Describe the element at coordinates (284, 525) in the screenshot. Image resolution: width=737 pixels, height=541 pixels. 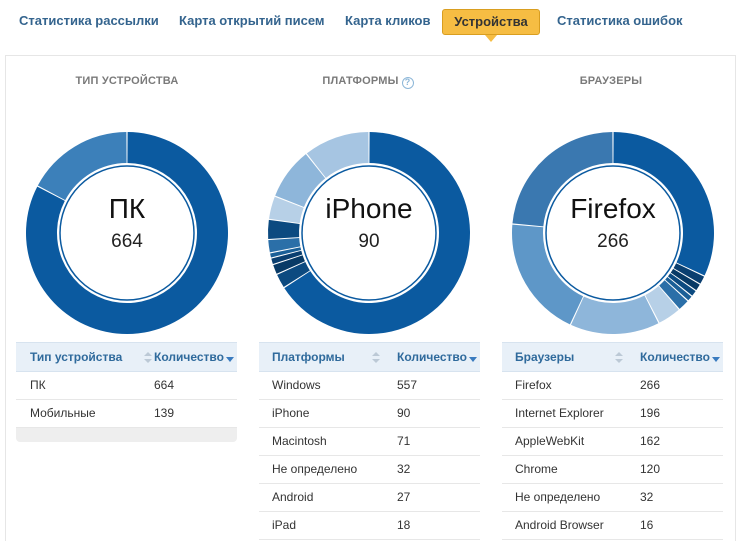
I see `row-name: iPad` at that location.